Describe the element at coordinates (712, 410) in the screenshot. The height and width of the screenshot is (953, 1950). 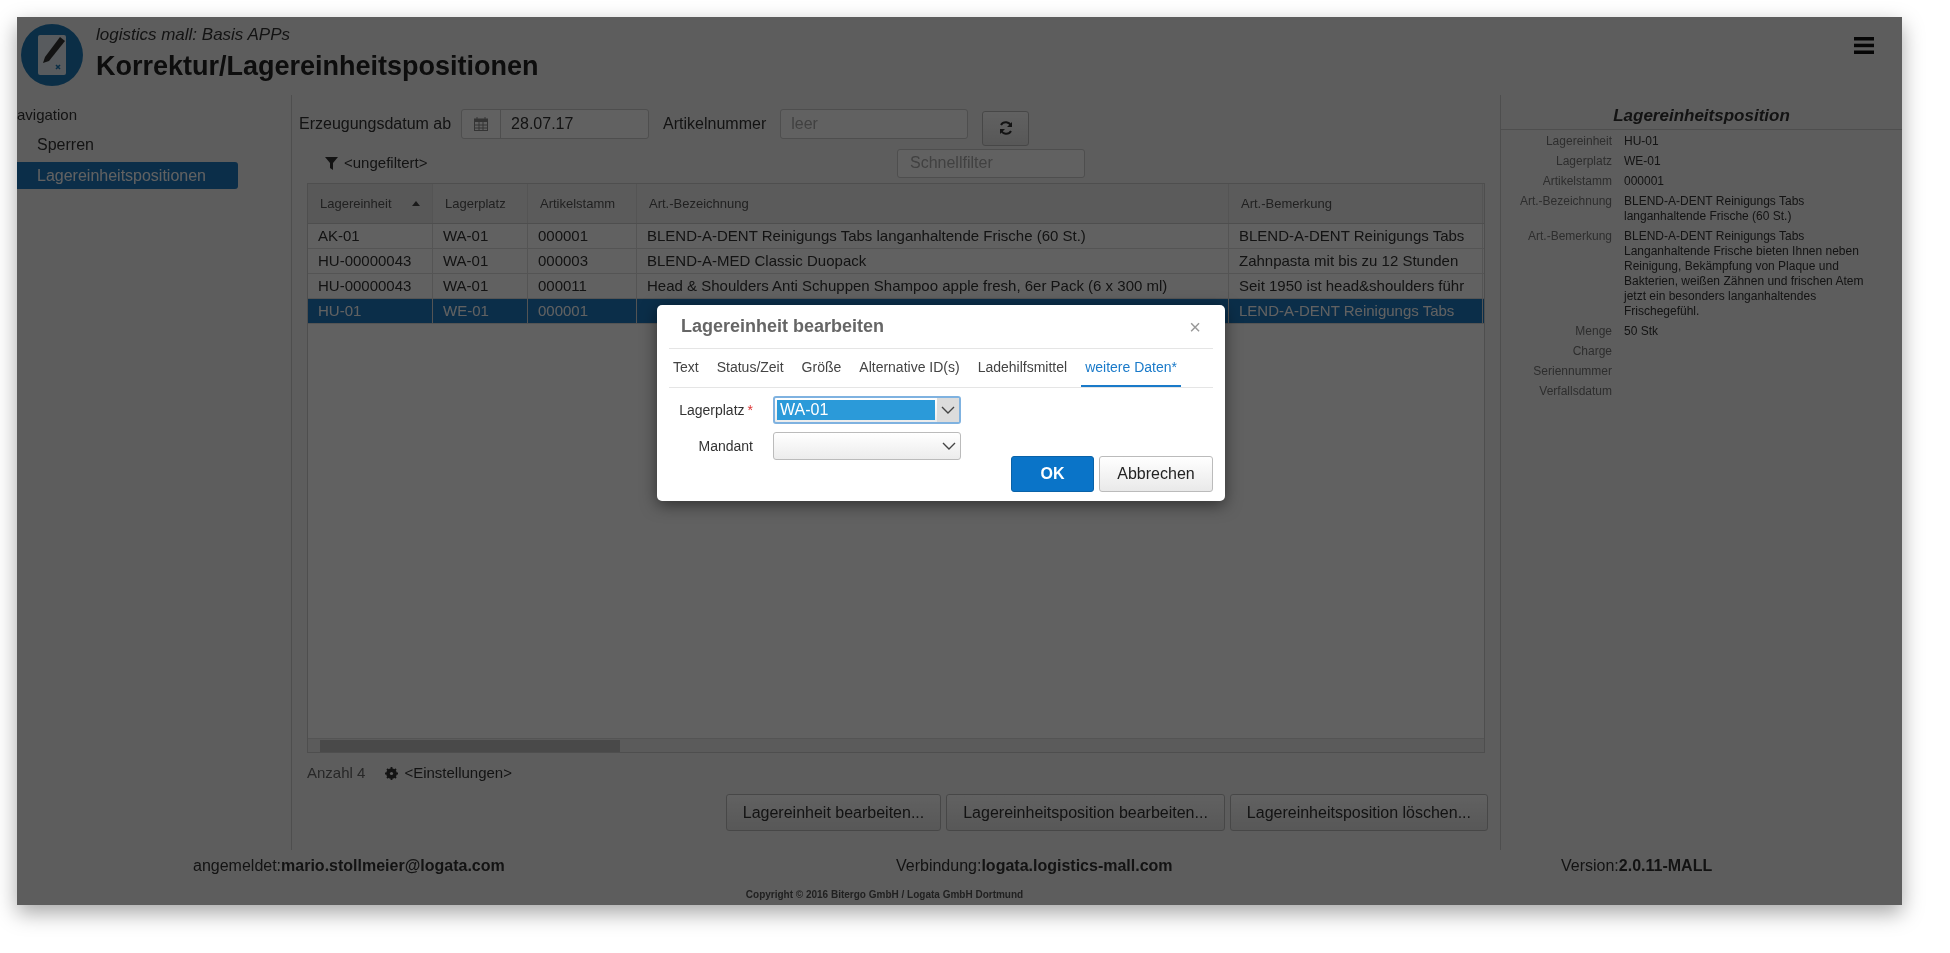
I see `field-label: Lagerplatz` at that location.